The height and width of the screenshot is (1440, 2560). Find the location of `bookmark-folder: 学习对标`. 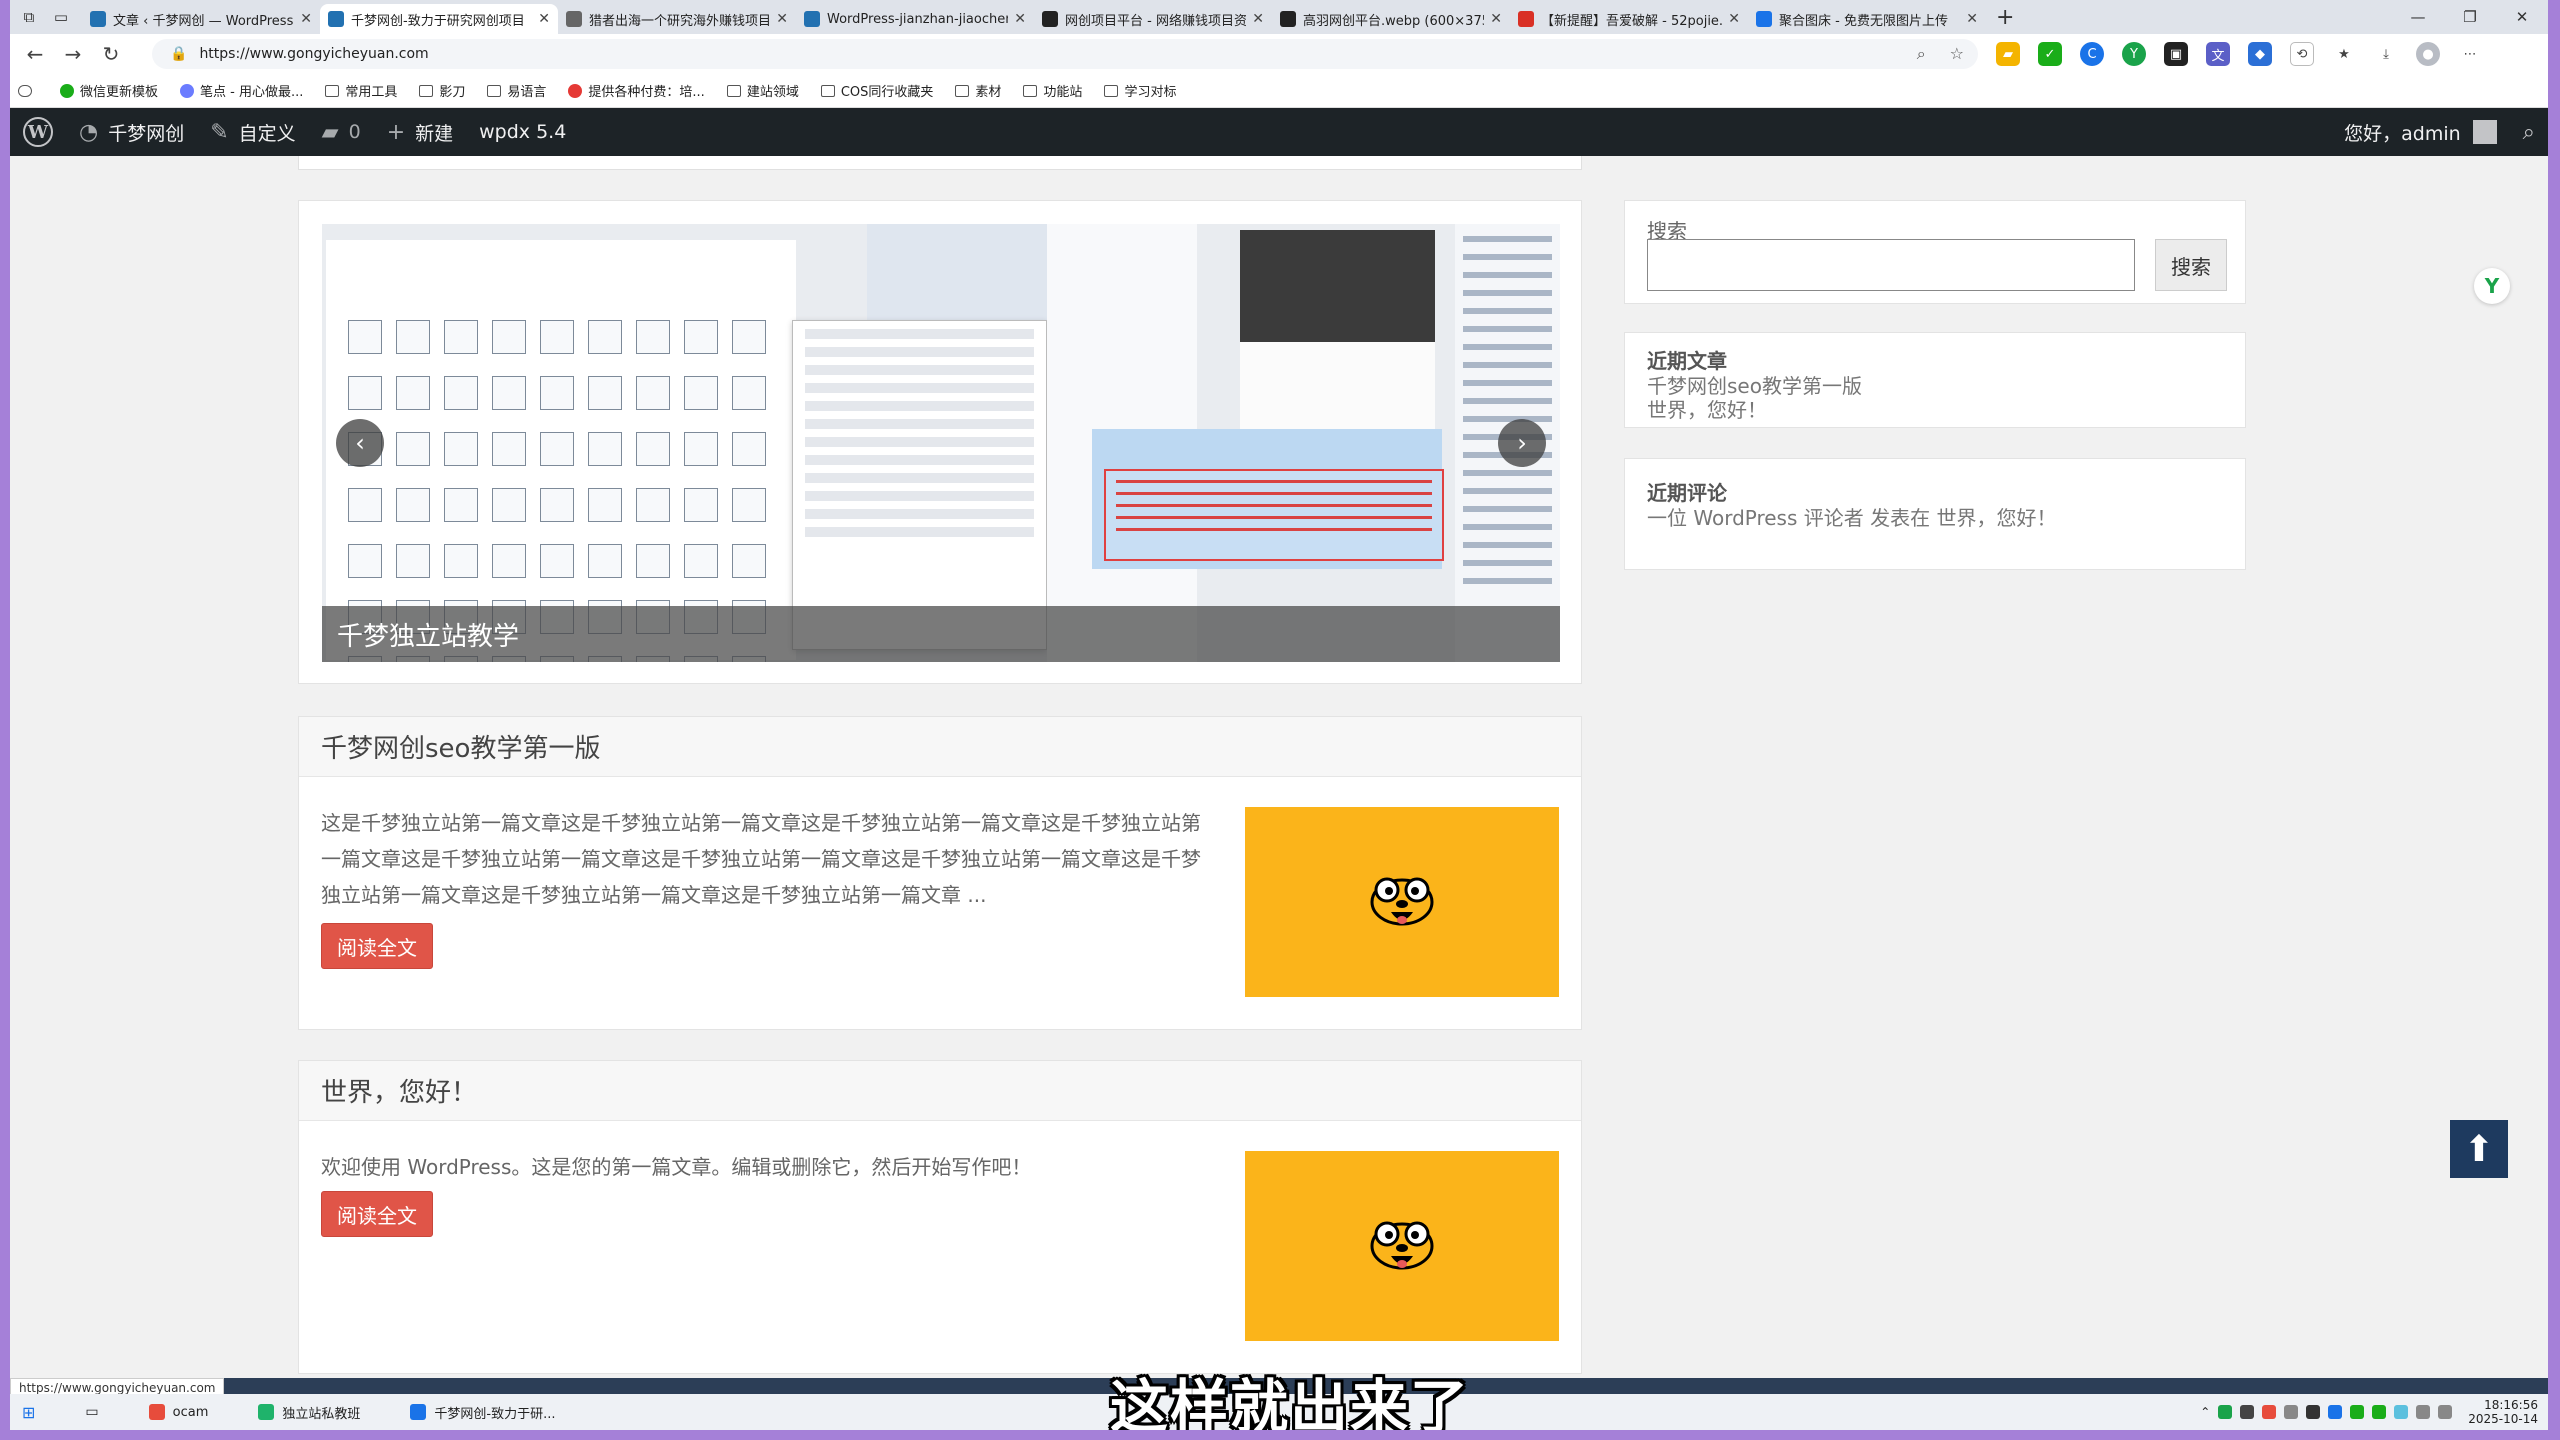

bookmark-folder: 学习对标 is located at coordinates (1140, 90).